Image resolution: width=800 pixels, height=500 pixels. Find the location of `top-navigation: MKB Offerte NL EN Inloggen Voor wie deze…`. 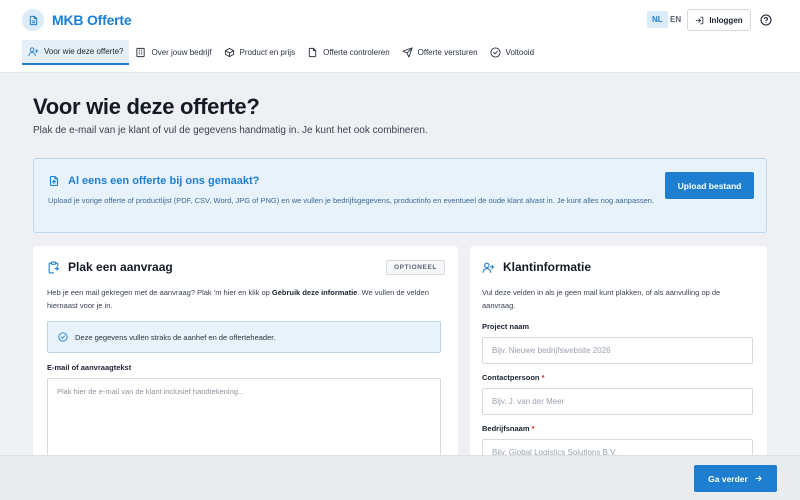

top-navigation: MKB Offerte NL EN Inloggen Voor wie deze… is located at coordinates (400, 36).